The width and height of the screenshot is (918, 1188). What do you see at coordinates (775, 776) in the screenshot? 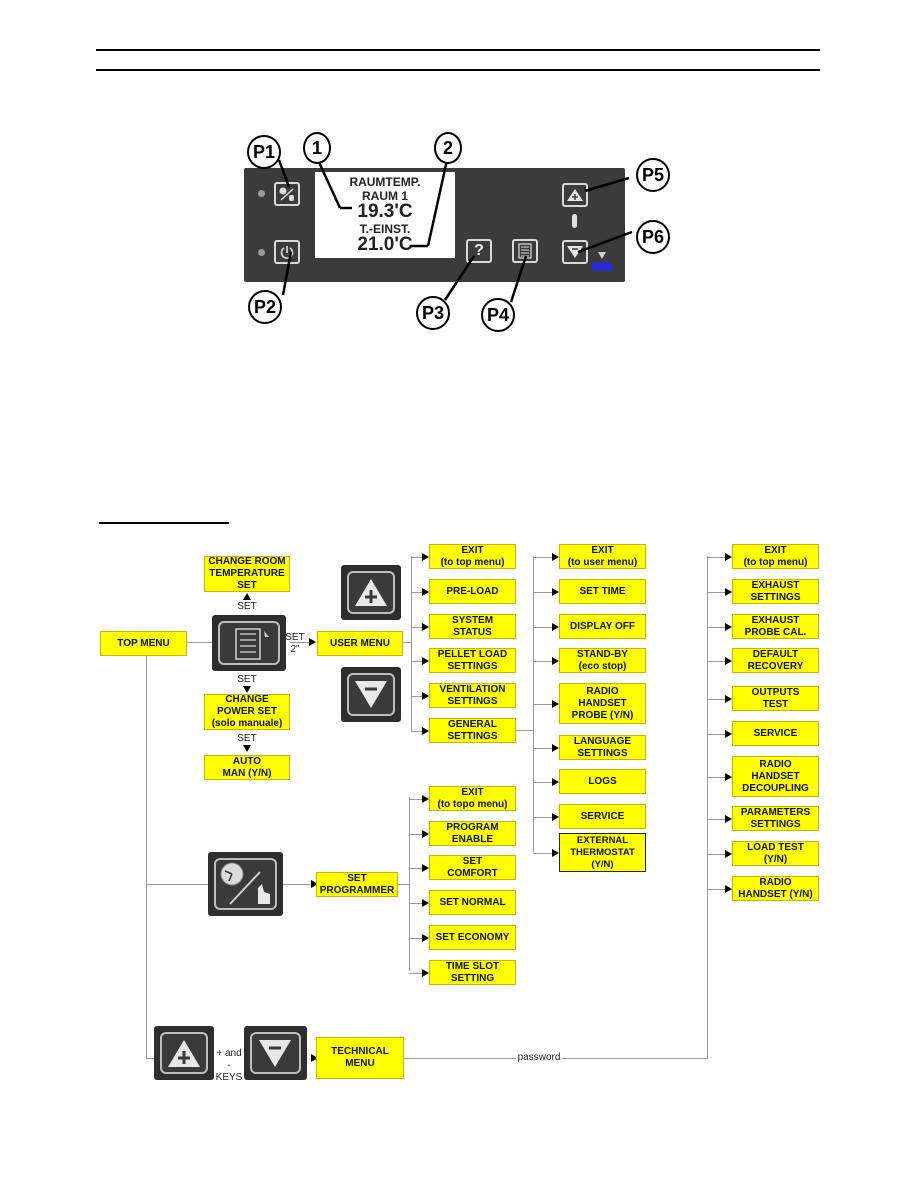
I see `technical-item: RADIO HANDSET DECOUPLING` at bounding box center [775, 776].